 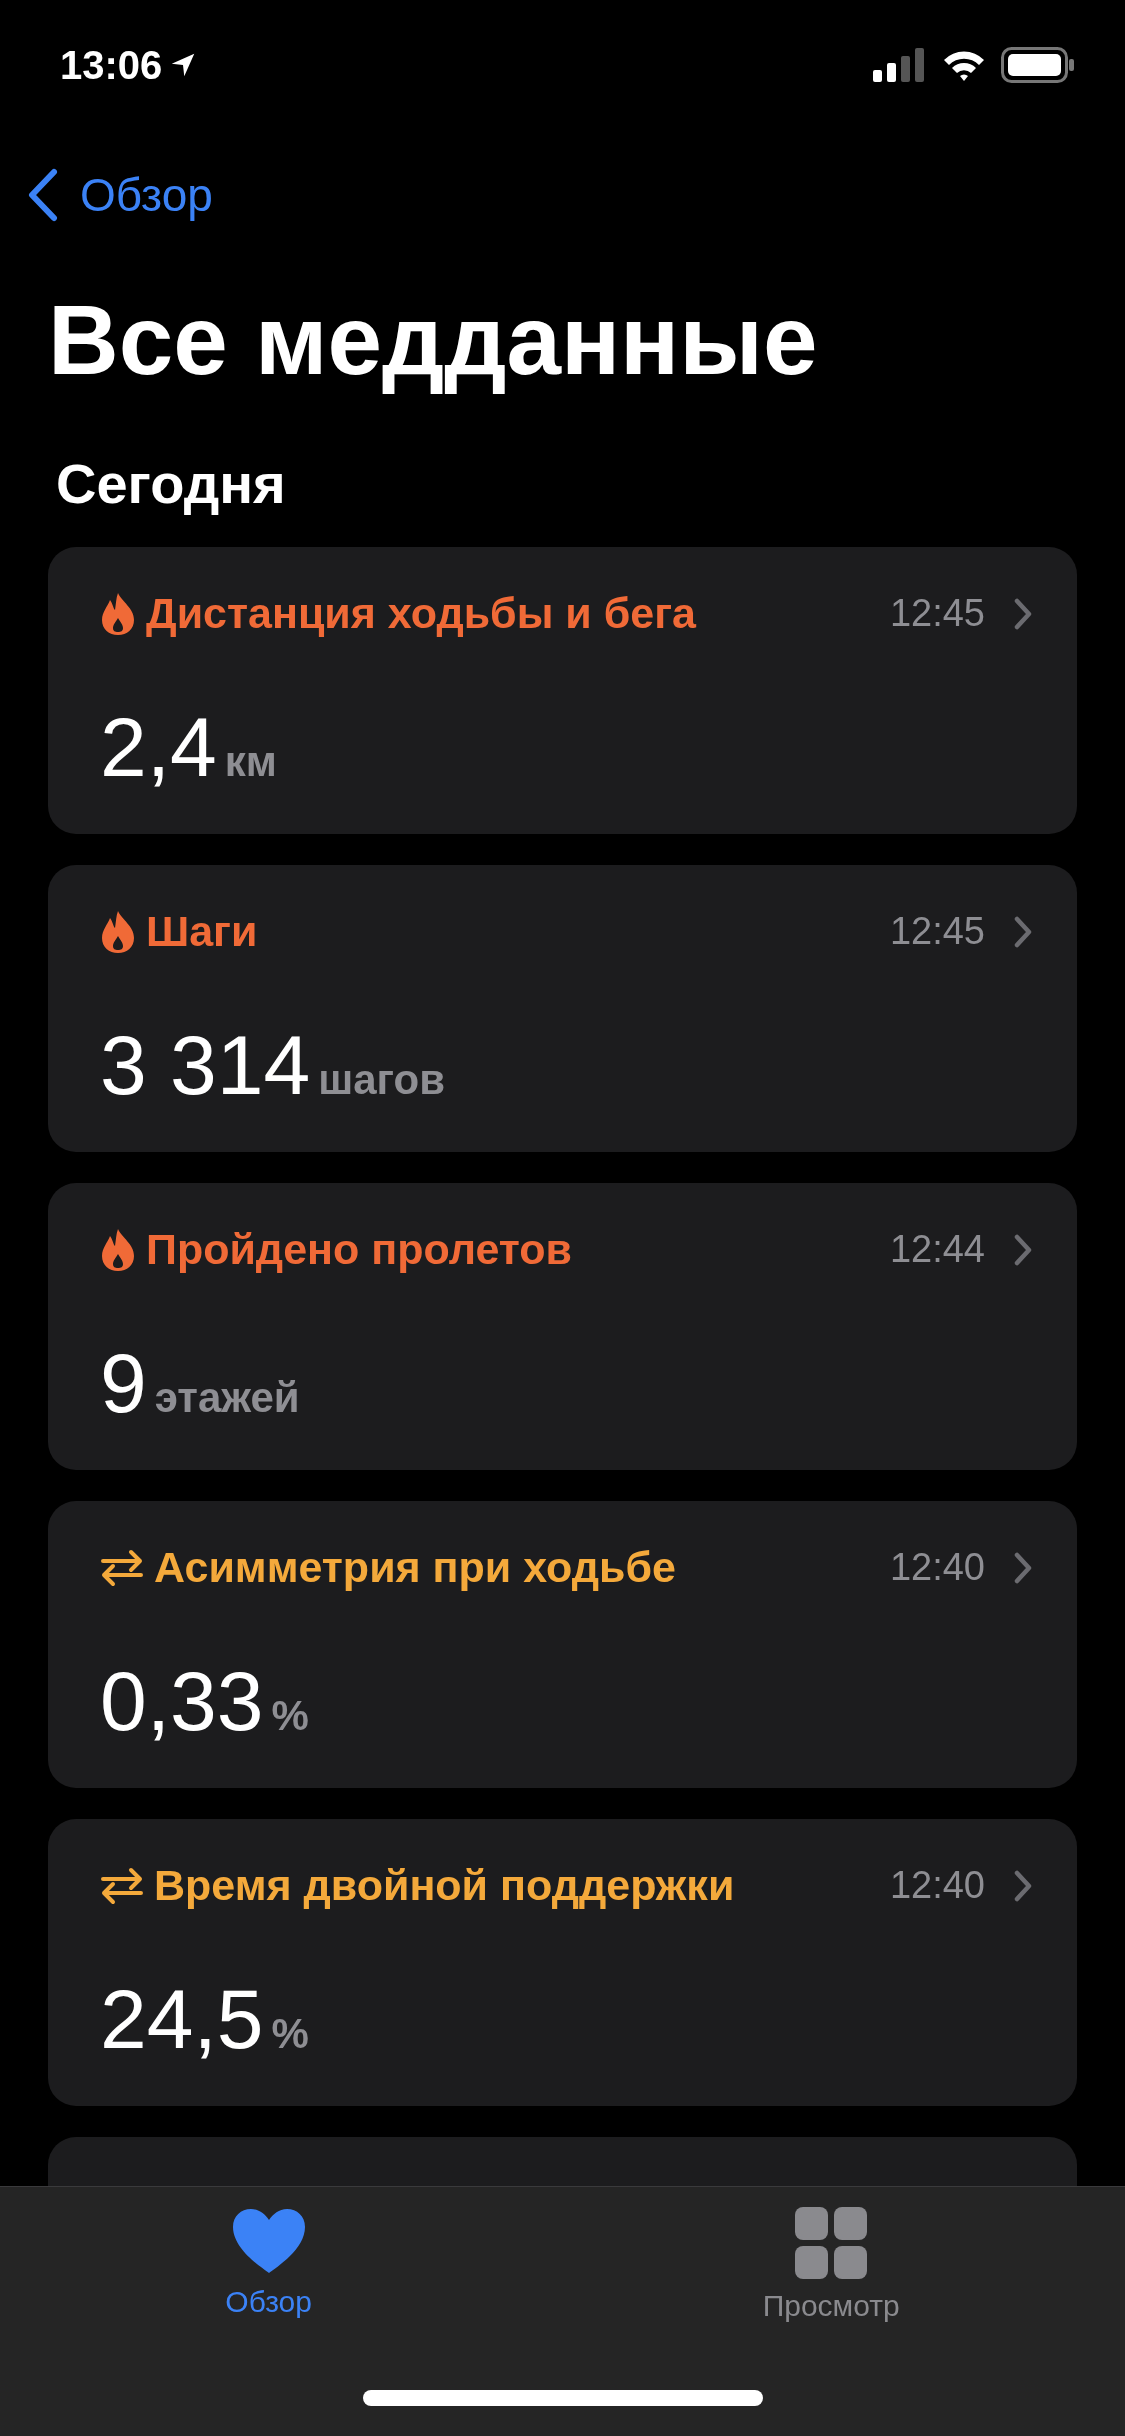 I want to click on metric-title: Шаги, so click(x=202, y=932).